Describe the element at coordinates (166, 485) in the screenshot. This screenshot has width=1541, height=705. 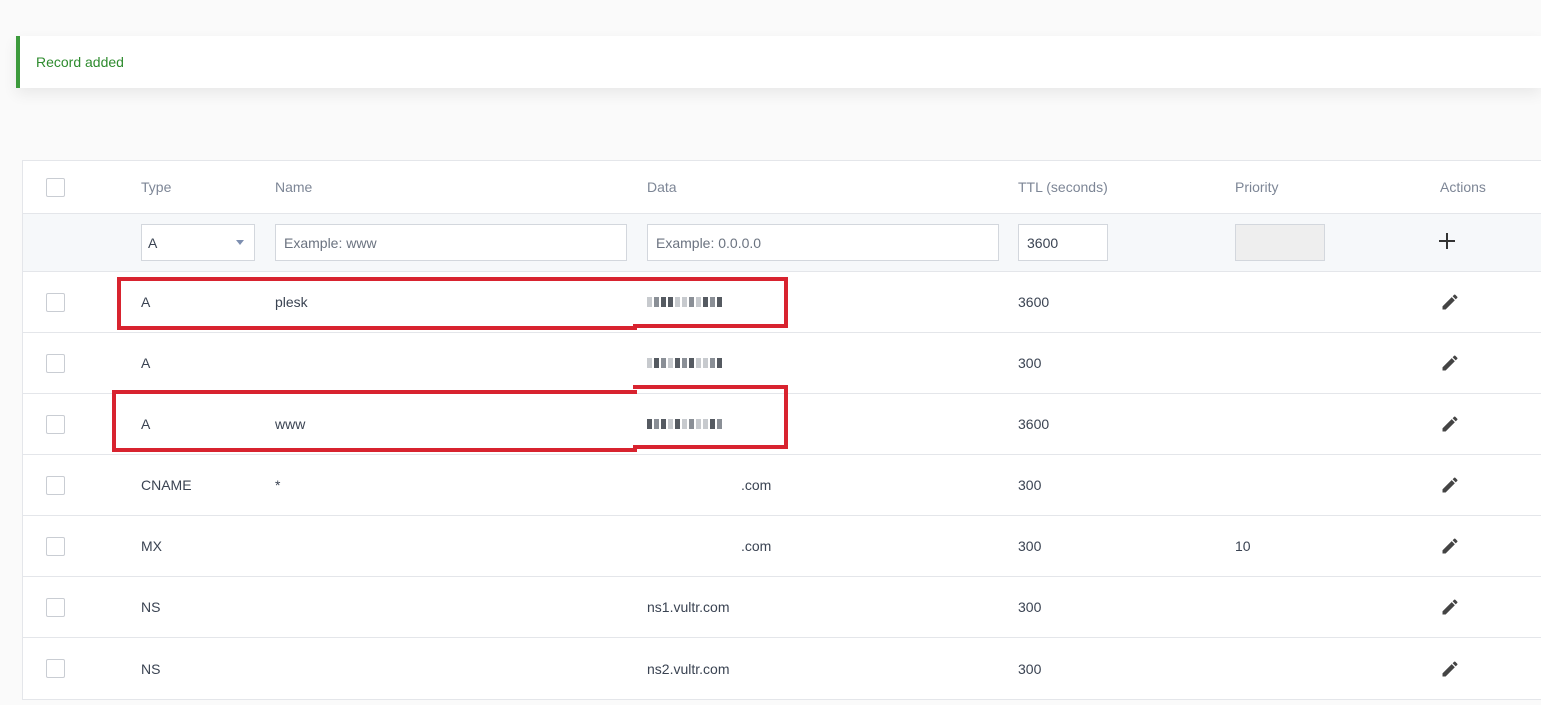
I see `record-type: CNAME` at that location.